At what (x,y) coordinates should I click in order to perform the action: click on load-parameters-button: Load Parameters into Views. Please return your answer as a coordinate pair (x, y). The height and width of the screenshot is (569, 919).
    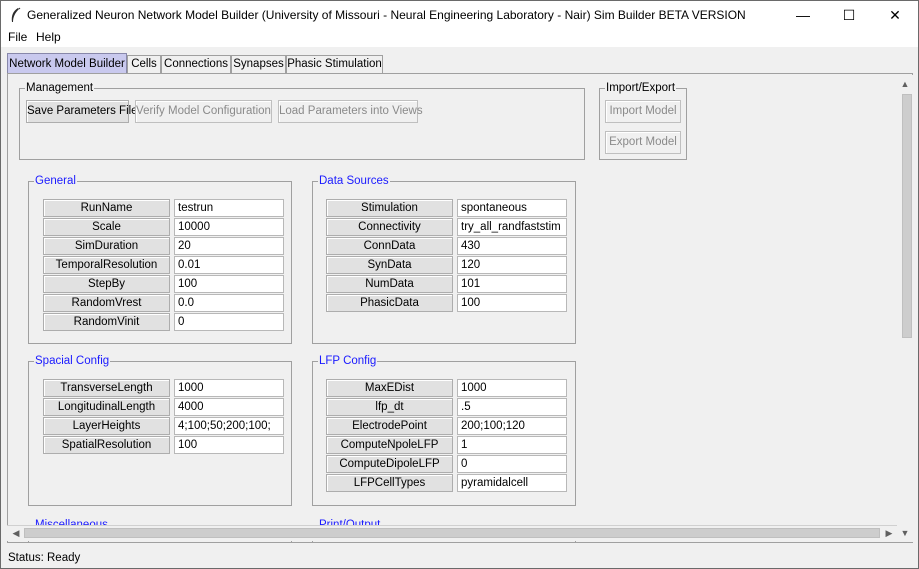
    Looking at the image, I should click on (350, 111).